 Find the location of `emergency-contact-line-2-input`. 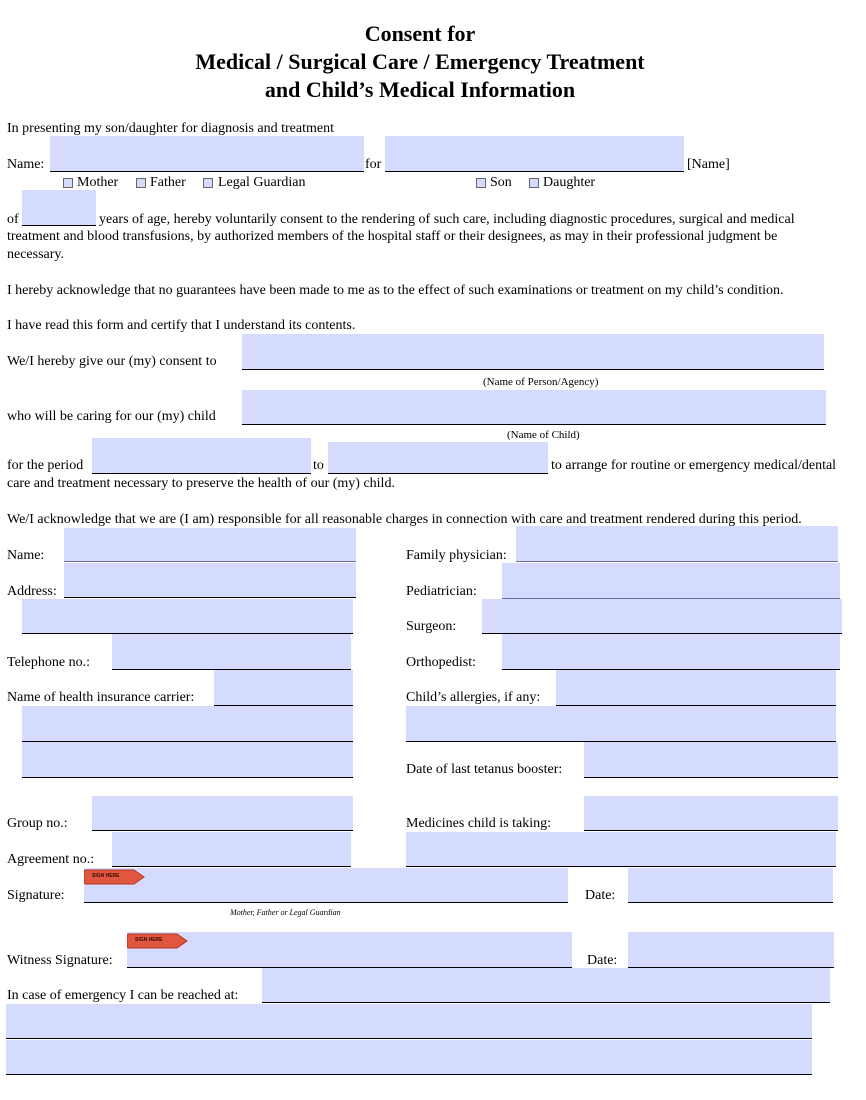

emergency-contact-line-2-input is located at coordinates (409, 1021).